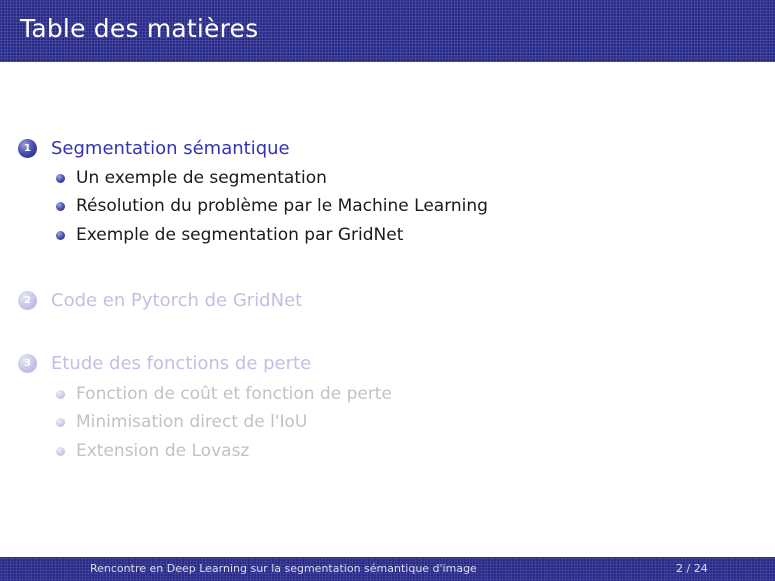  What do you see at coordinates (692, 568) in the screenshot?
I see `page-number: 2 / 24` at bounding box center [692, 568].